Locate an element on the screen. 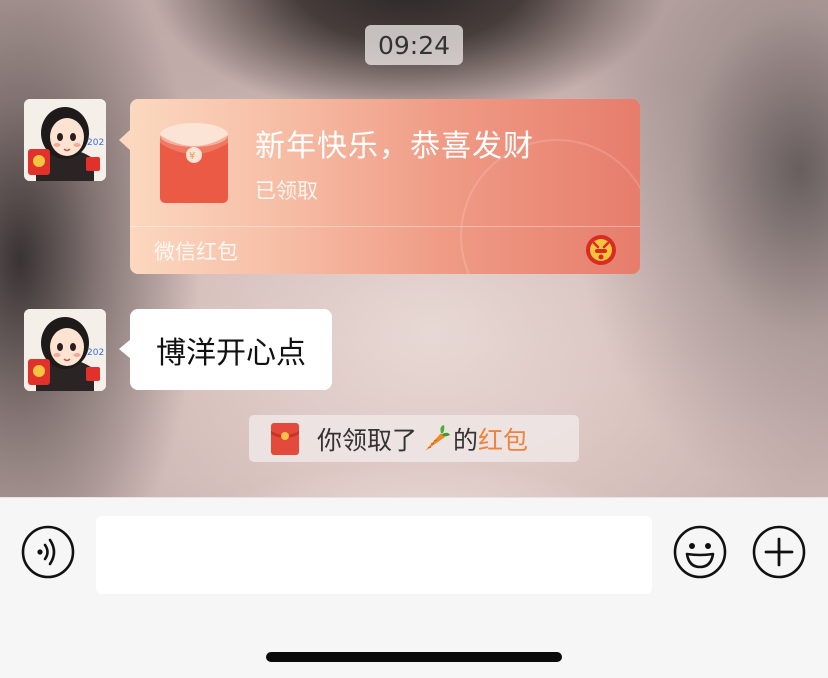 Image resolution: width=828 pixels, height=678 pixels. smiley-icon is located at coordinates (700, 552).